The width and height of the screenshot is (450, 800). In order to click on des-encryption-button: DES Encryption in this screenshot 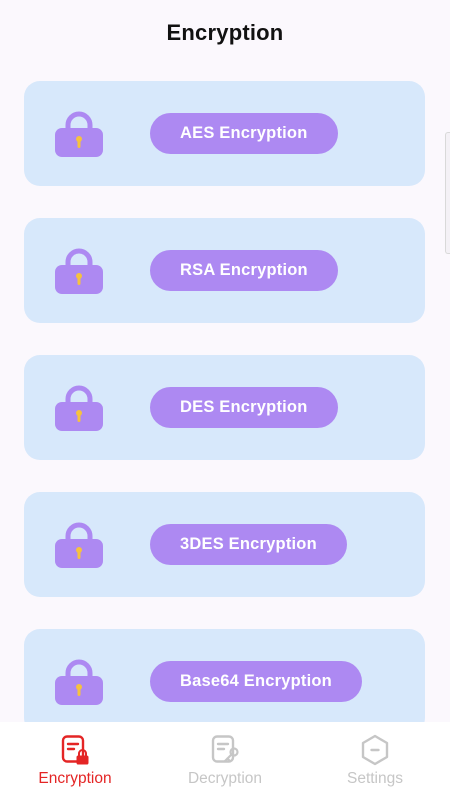, I will do `click(244, 407)`.